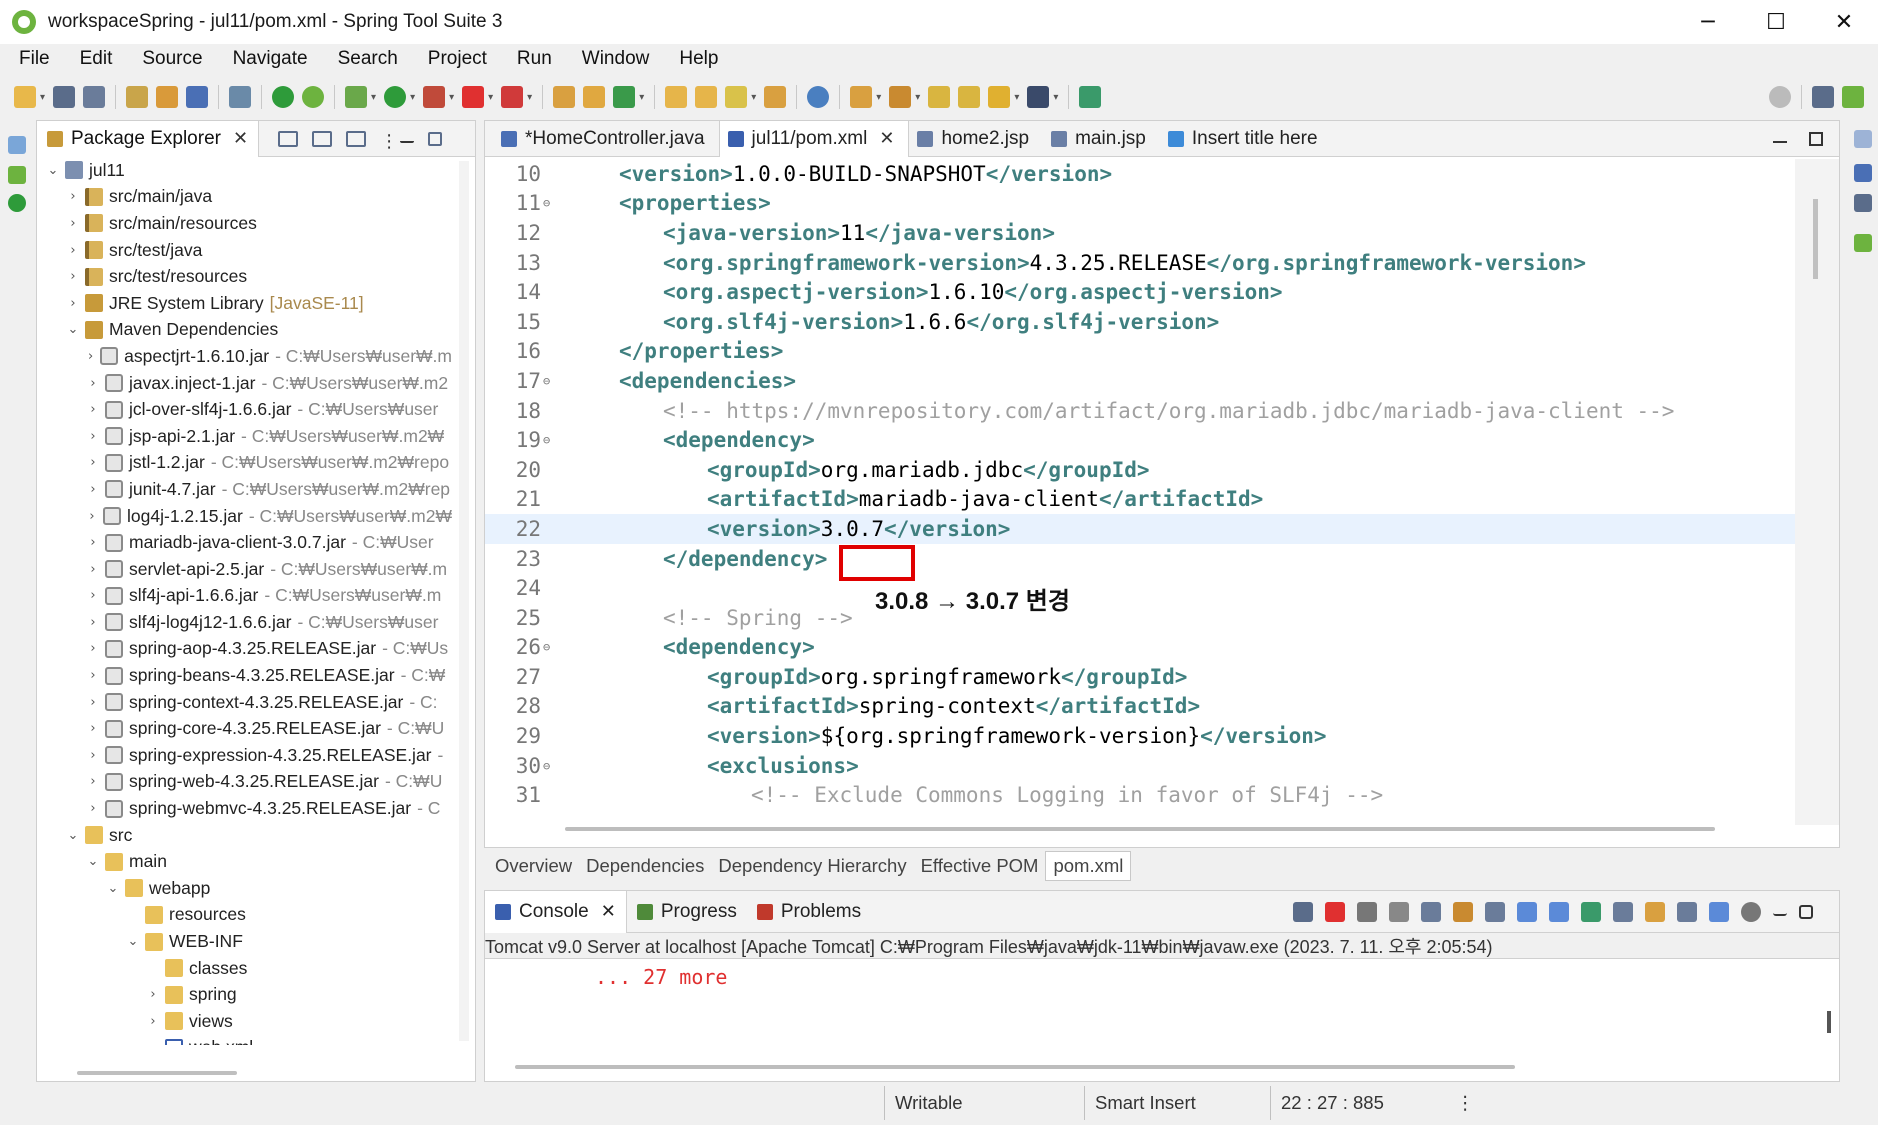 The height and width of the screenshot is (1125, 1878). Describe the element at coordinates (706, 97) in the screenshot. I see `open-file-icon` at that location.